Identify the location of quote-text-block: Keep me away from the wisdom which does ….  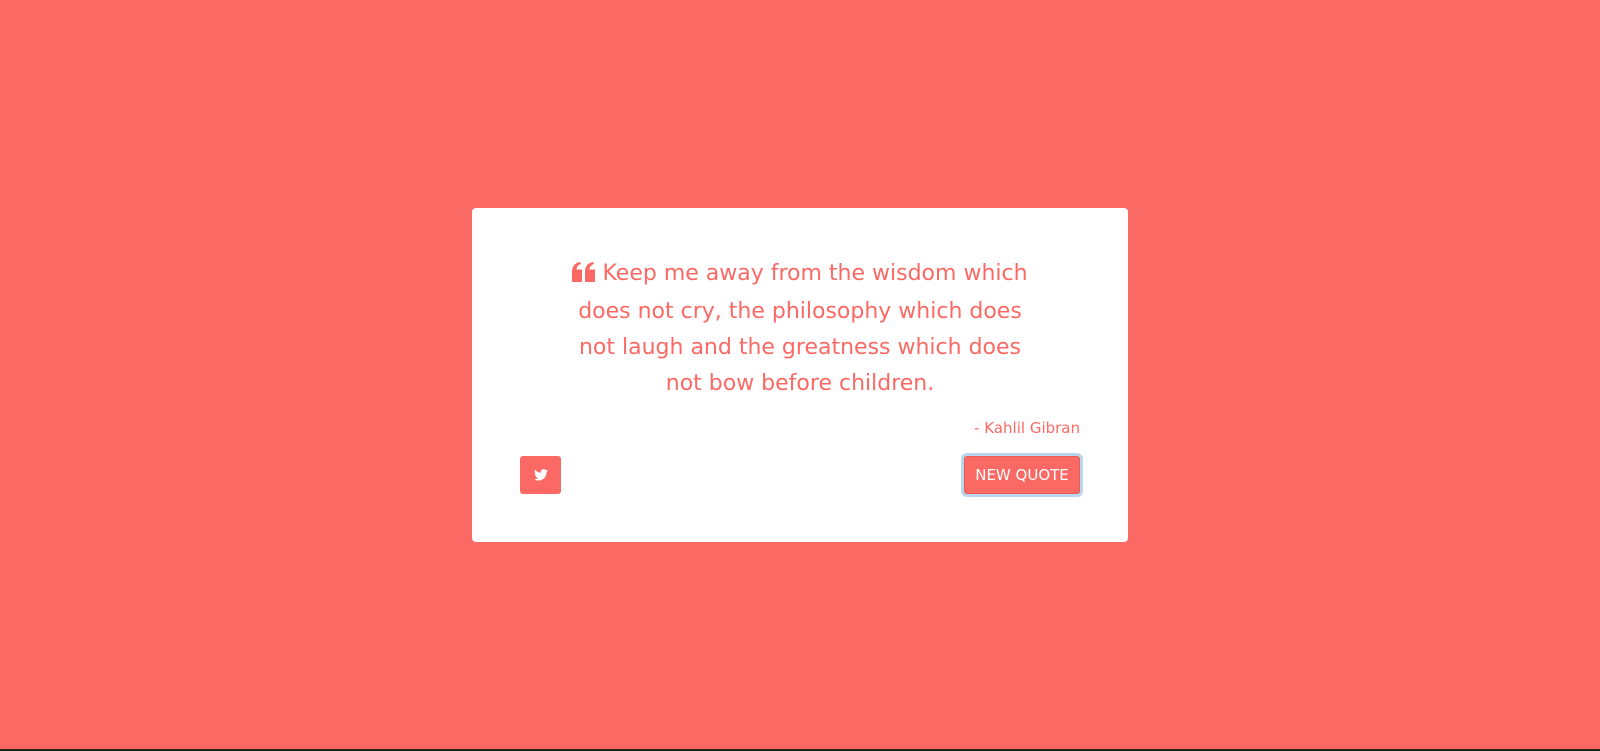
(800, 329).